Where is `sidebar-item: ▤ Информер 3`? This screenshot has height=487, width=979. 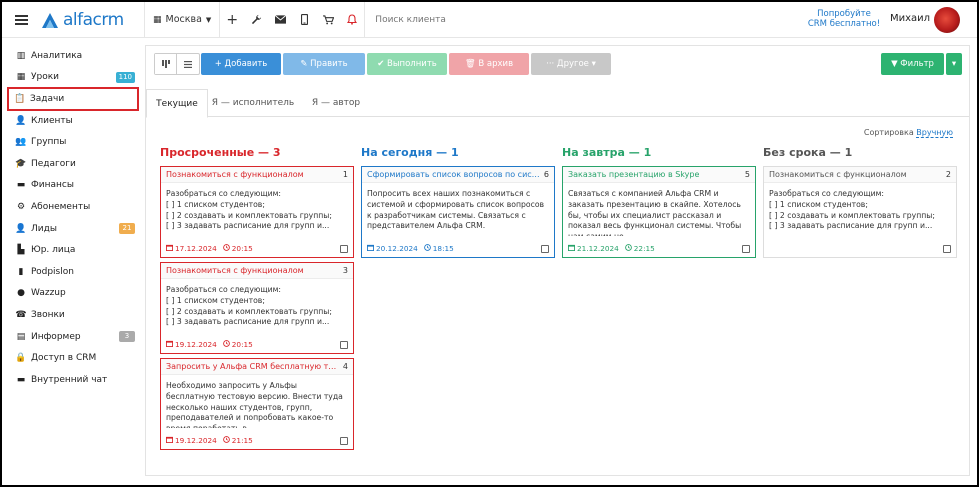
sidebar-item: ▤ Информер 3 is located at coordinates (72, 337).